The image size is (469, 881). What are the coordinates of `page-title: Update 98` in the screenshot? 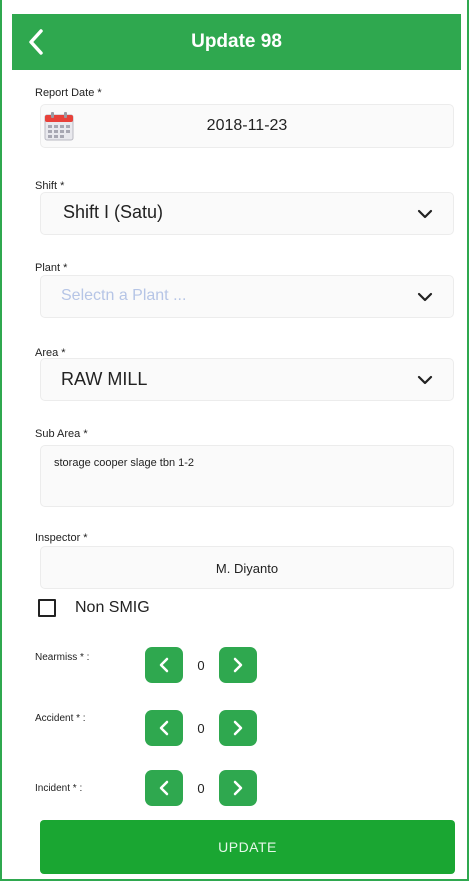 It's located at (236, 41).